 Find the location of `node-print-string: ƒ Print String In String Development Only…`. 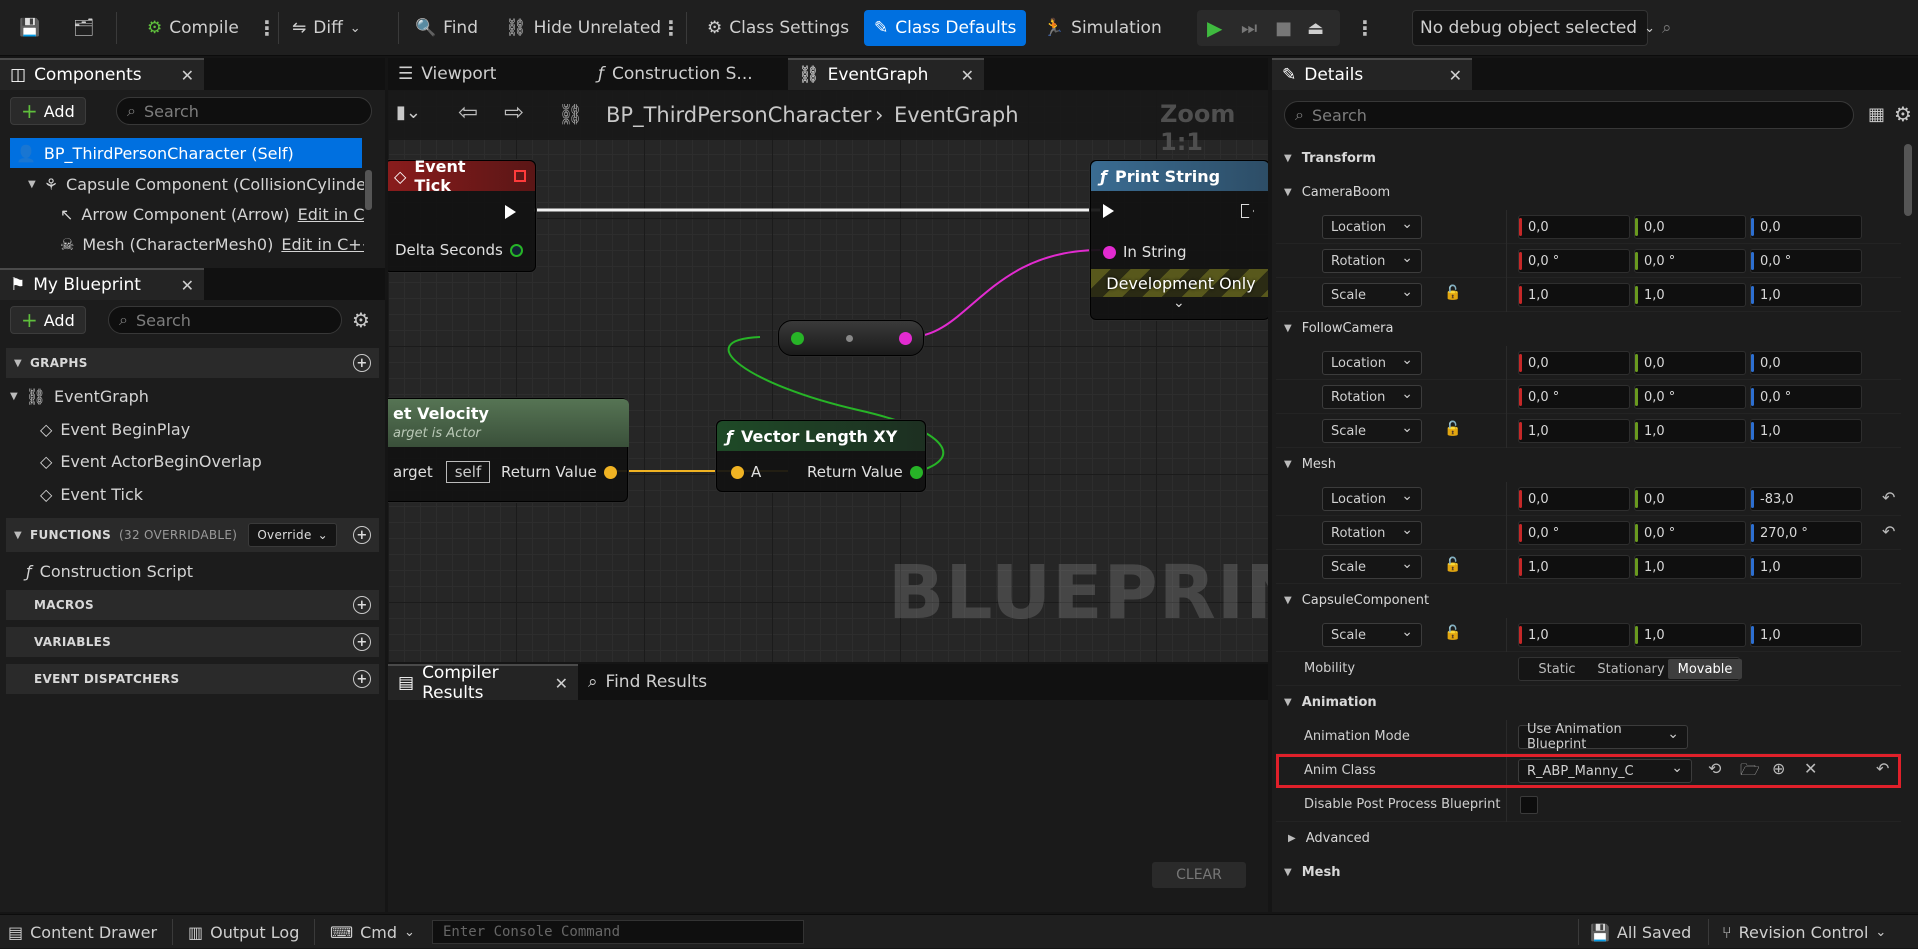

node-print-string: ƒ Print String In String Development Only… is located at coordinates (1179, 240).